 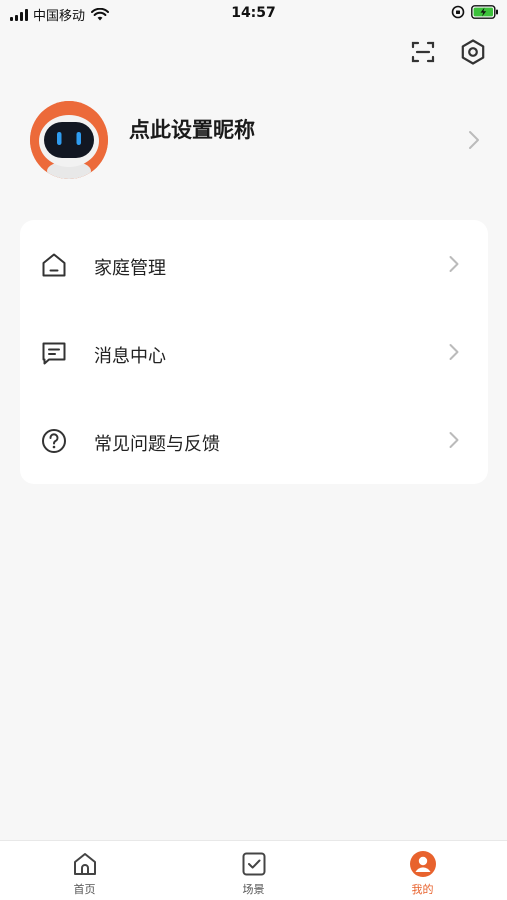 What do you see at coordinates (253, 889) in the screenshot?
I see `tab-label: 场景` at bounding box center [253, 889].